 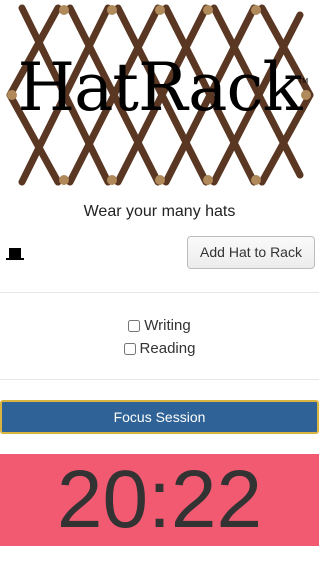 I want to click on hat-label: Writing, so click(x=167, y=325).